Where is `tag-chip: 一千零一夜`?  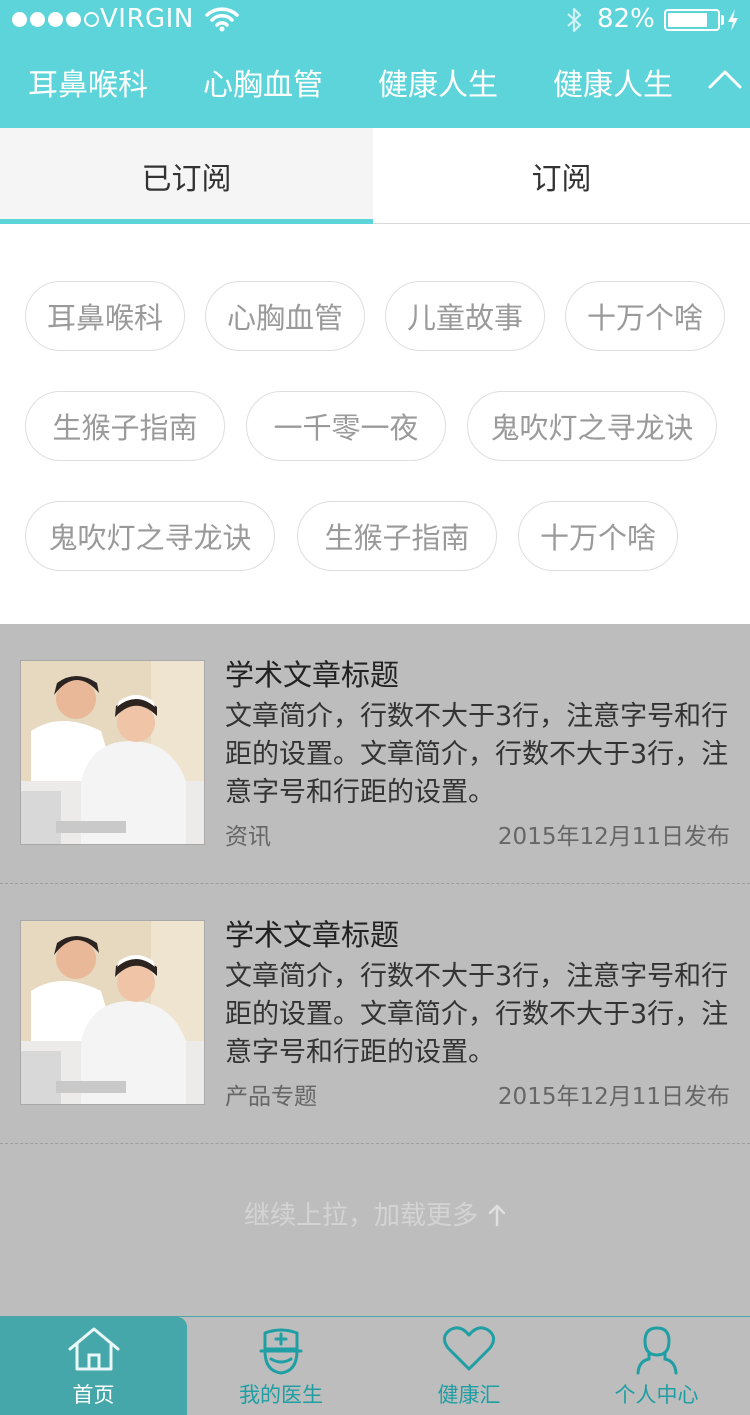
tag-chip: 一千零一夜 is located at coordinates (346, 426).